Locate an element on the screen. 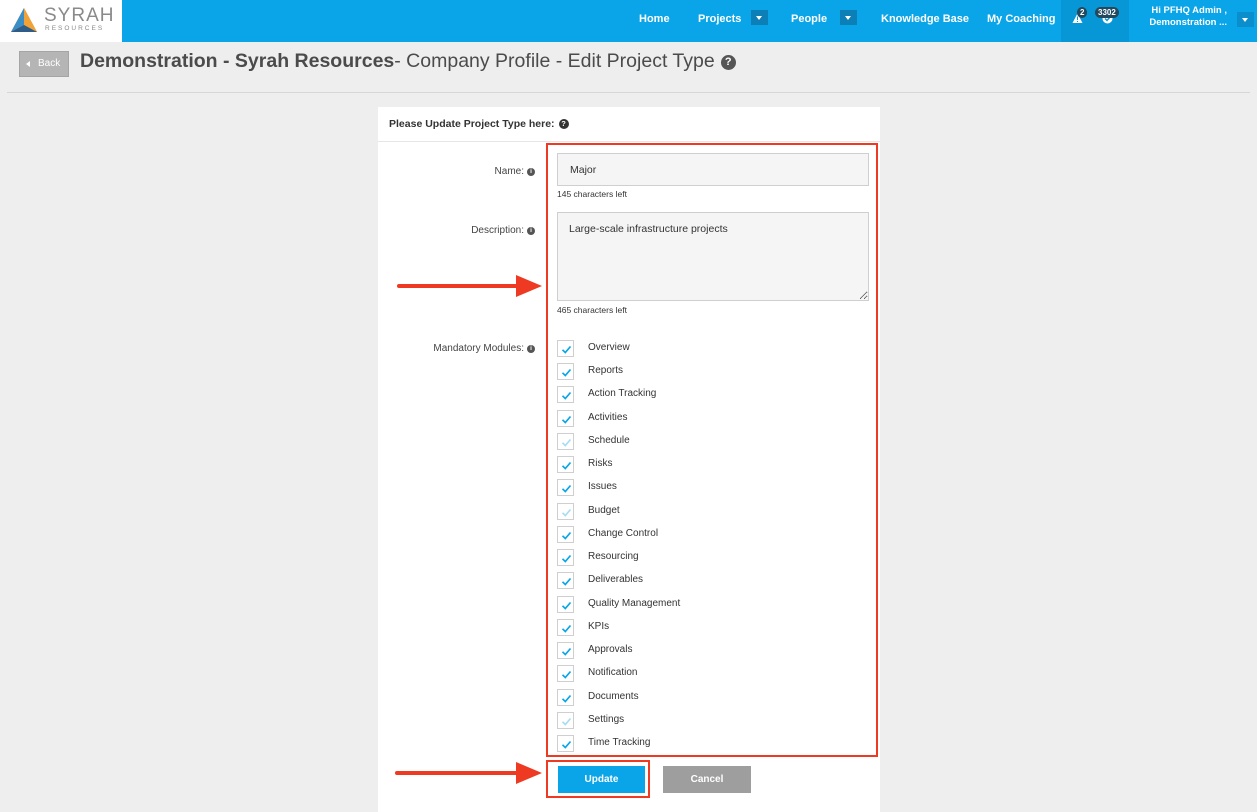  name-info-icon: i is located at coordinates (531, 172).